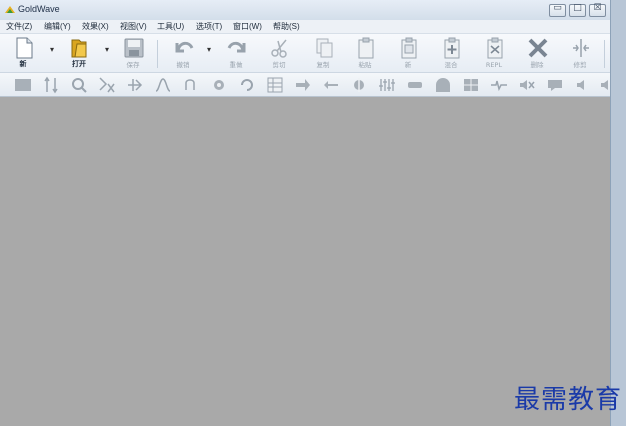  I want to click on curve-wave-icon, so click(163, 85).